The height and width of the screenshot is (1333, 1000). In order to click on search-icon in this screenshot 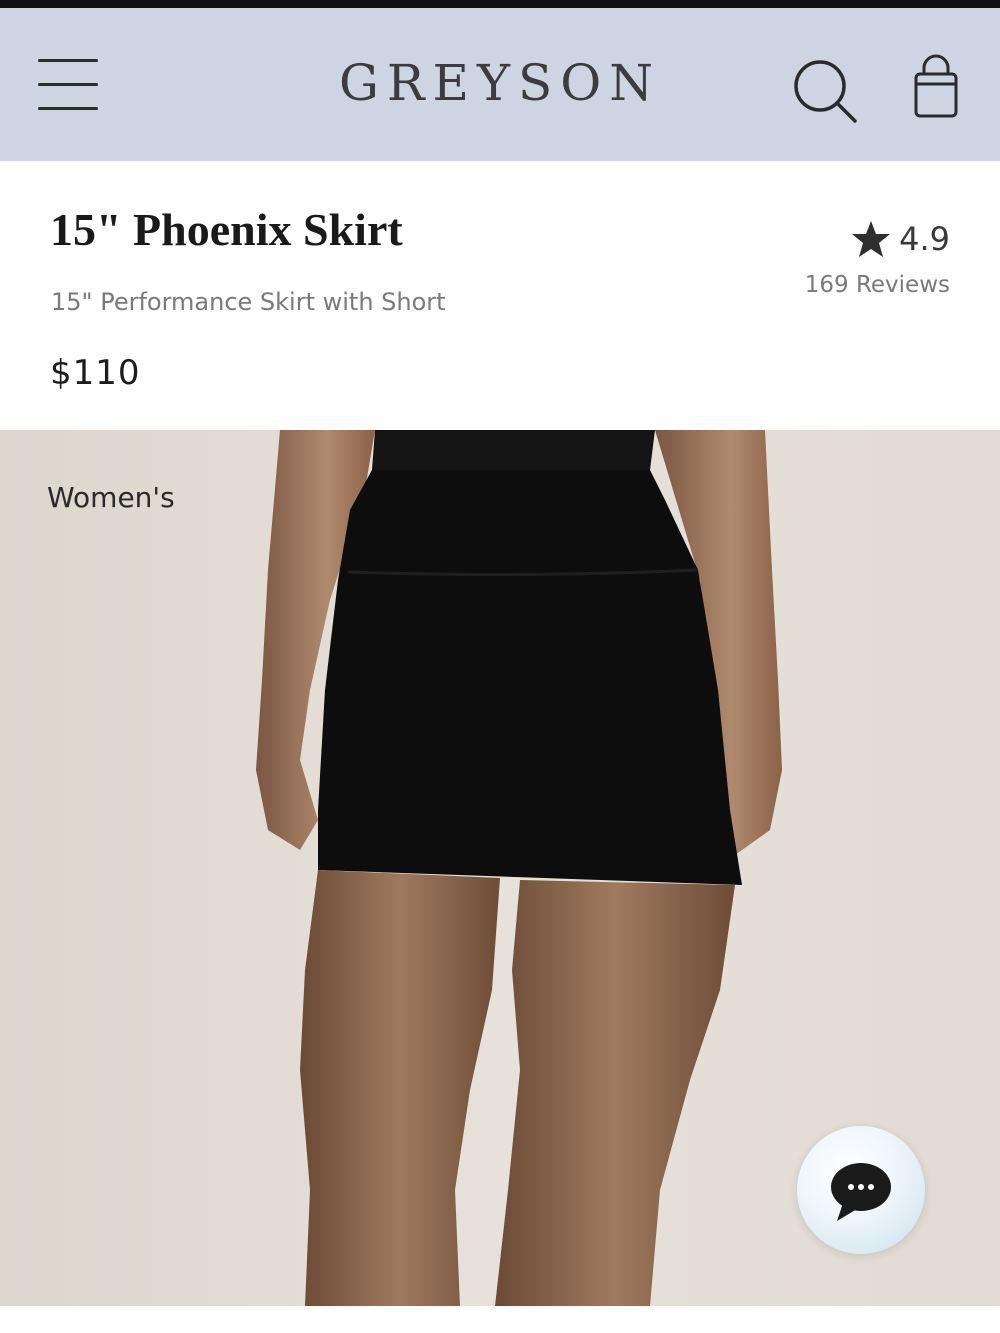, I will do `click(825, 91)`.